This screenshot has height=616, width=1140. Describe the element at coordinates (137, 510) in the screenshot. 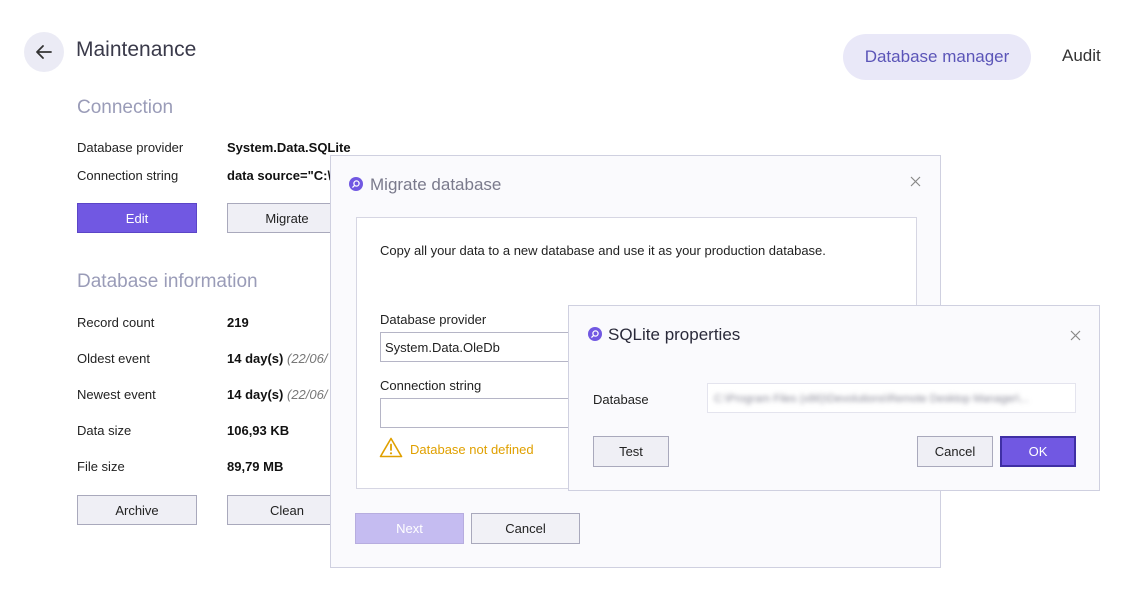

I see `archive-button: Archive` at that location.